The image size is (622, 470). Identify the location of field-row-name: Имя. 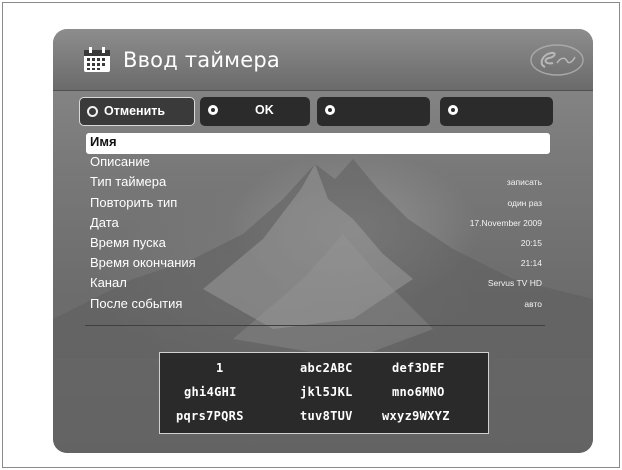
(318, 143).